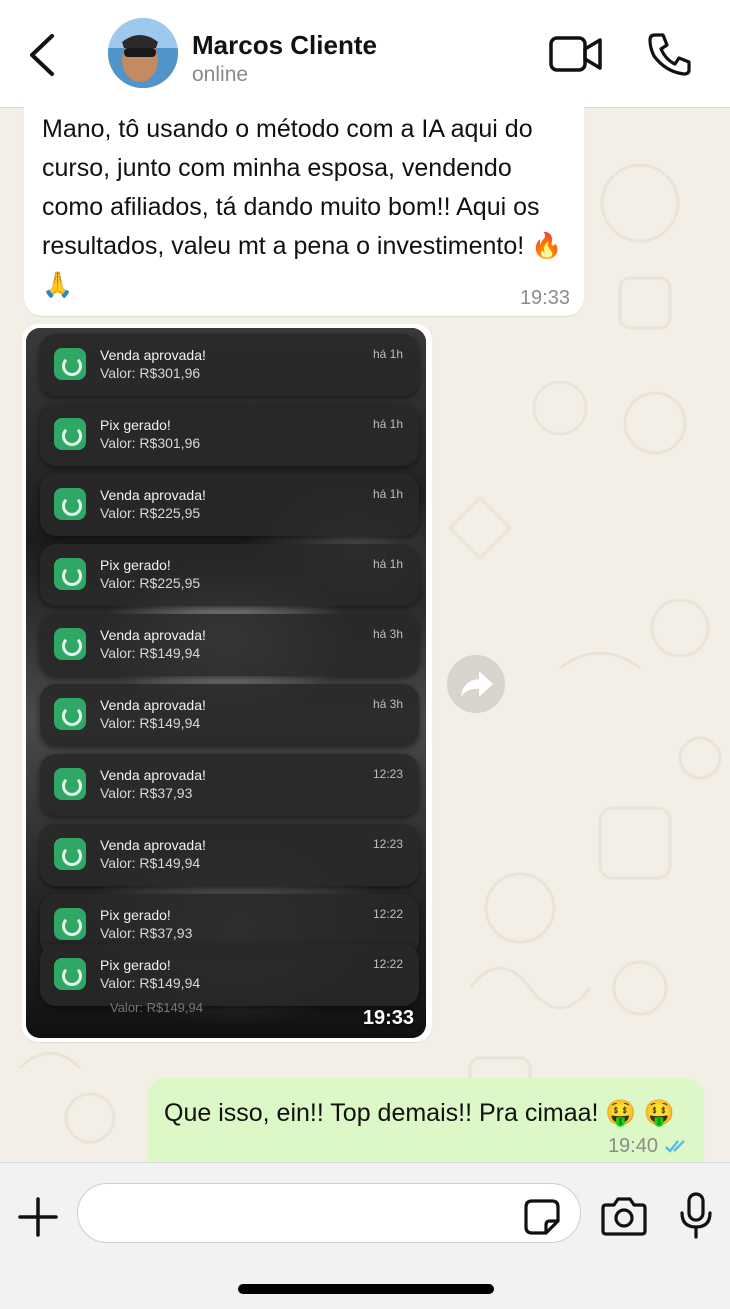 The height and width of the screenshot is (1309, 730). What do you see at coordinates (38, 1217) in the screenshot?
I see `plus-icon` at bounding box center [38, 1217].